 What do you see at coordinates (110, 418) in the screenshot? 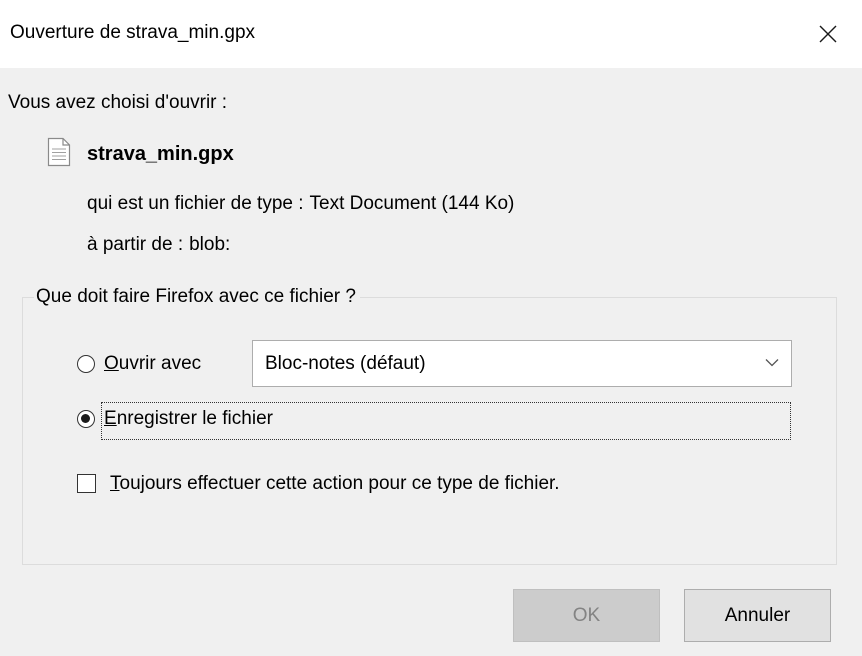
I see `save-file-accel: E` at bounding box center [110, 418].